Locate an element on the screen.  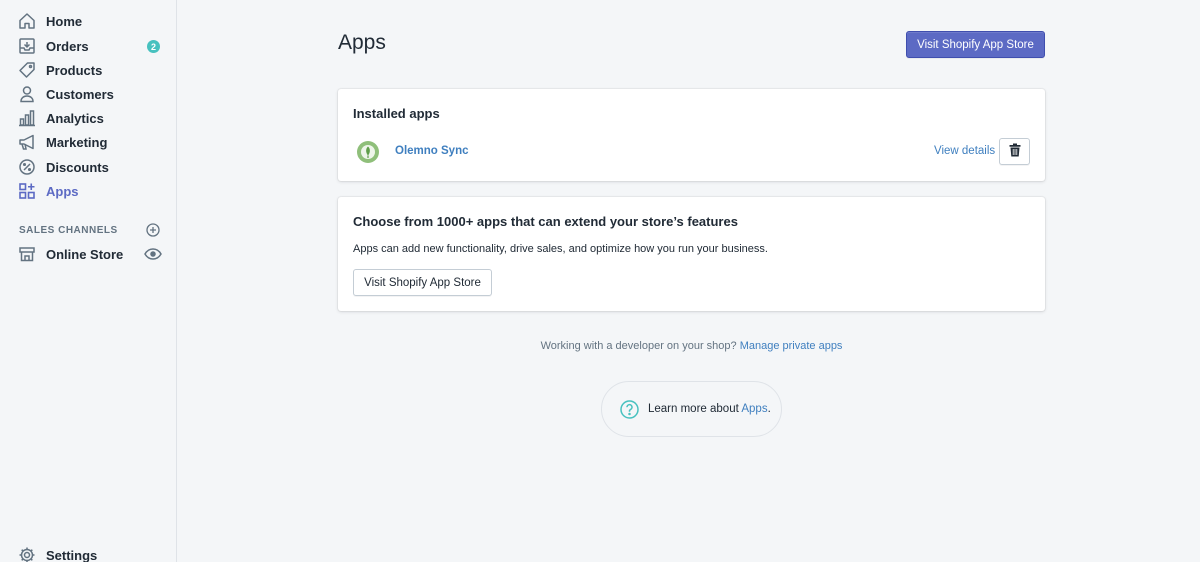
sidebar-item-discounts: Discounts is located at coordinates (88, 167).